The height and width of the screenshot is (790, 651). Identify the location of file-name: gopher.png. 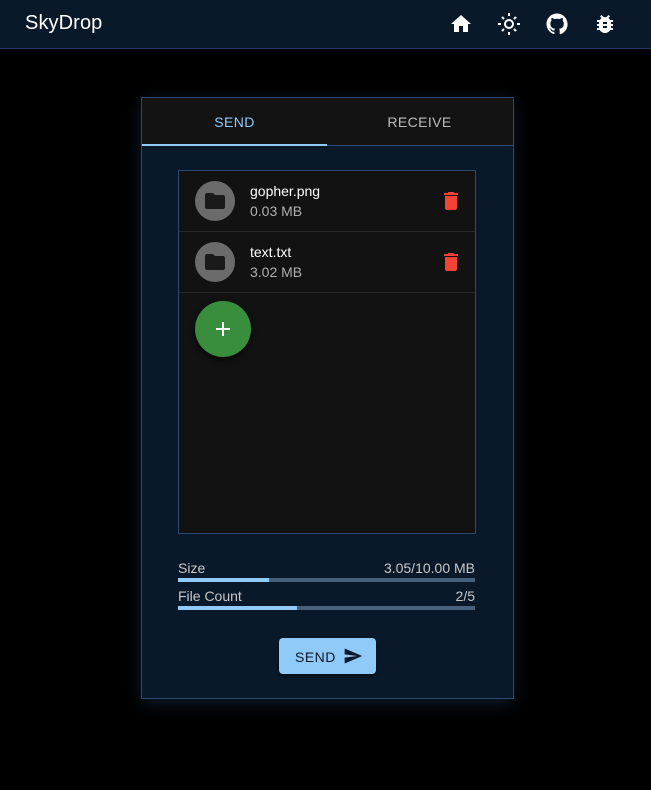
(285, 191).